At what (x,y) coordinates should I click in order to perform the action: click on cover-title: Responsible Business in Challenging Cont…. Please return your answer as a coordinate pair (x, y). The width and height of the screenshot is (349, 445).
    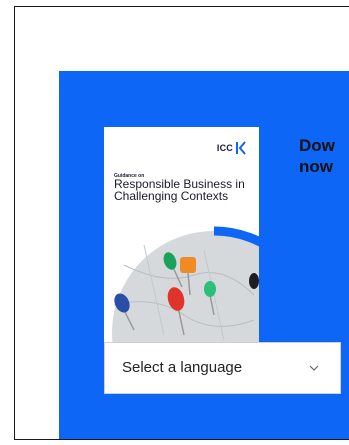
    Looking at the image, I should click on (179, 190).